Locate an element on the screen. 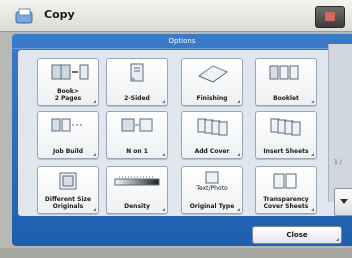  close-button: Close is located at coordinates (297, 235).